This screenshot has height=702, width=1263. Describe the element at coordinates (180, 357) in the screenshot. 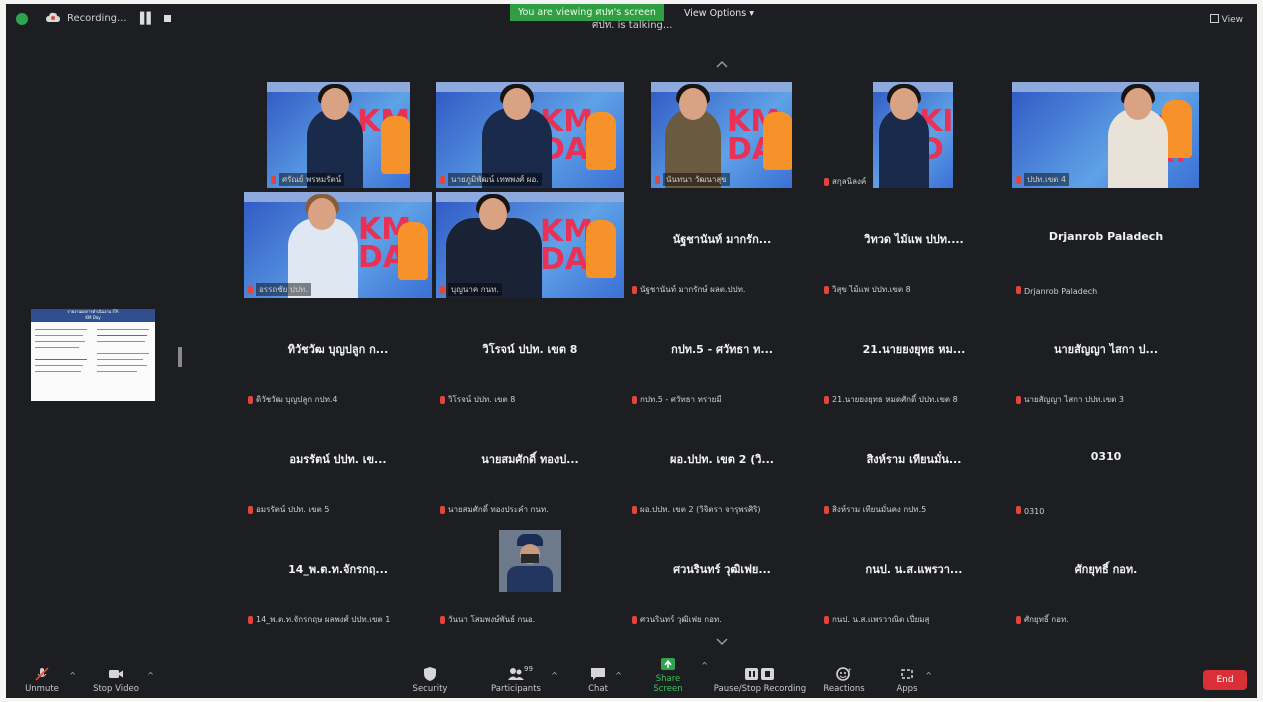

I see `thumbnail-resize-handle` at that location.